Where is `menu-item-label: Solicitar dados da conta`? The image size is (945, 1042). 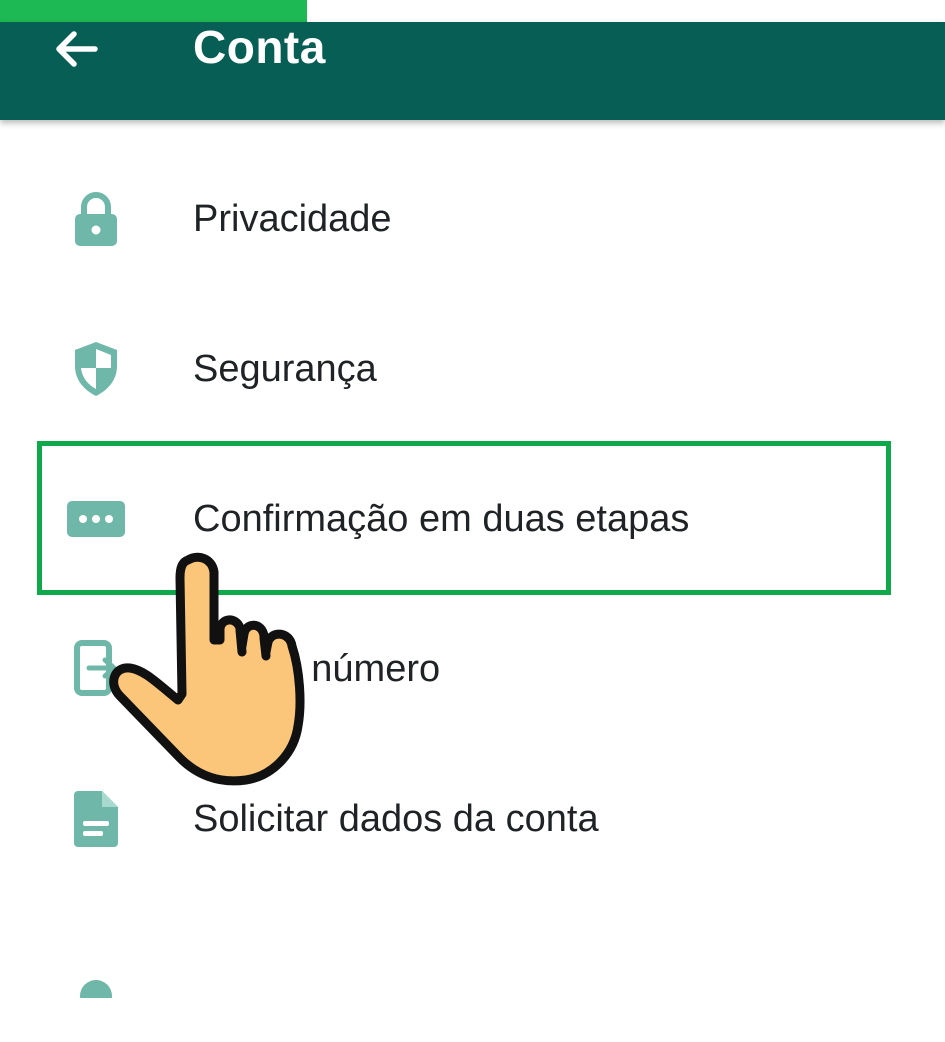 menu-item-label: Solicitar dados da conta is located at coordinates (396, 819).